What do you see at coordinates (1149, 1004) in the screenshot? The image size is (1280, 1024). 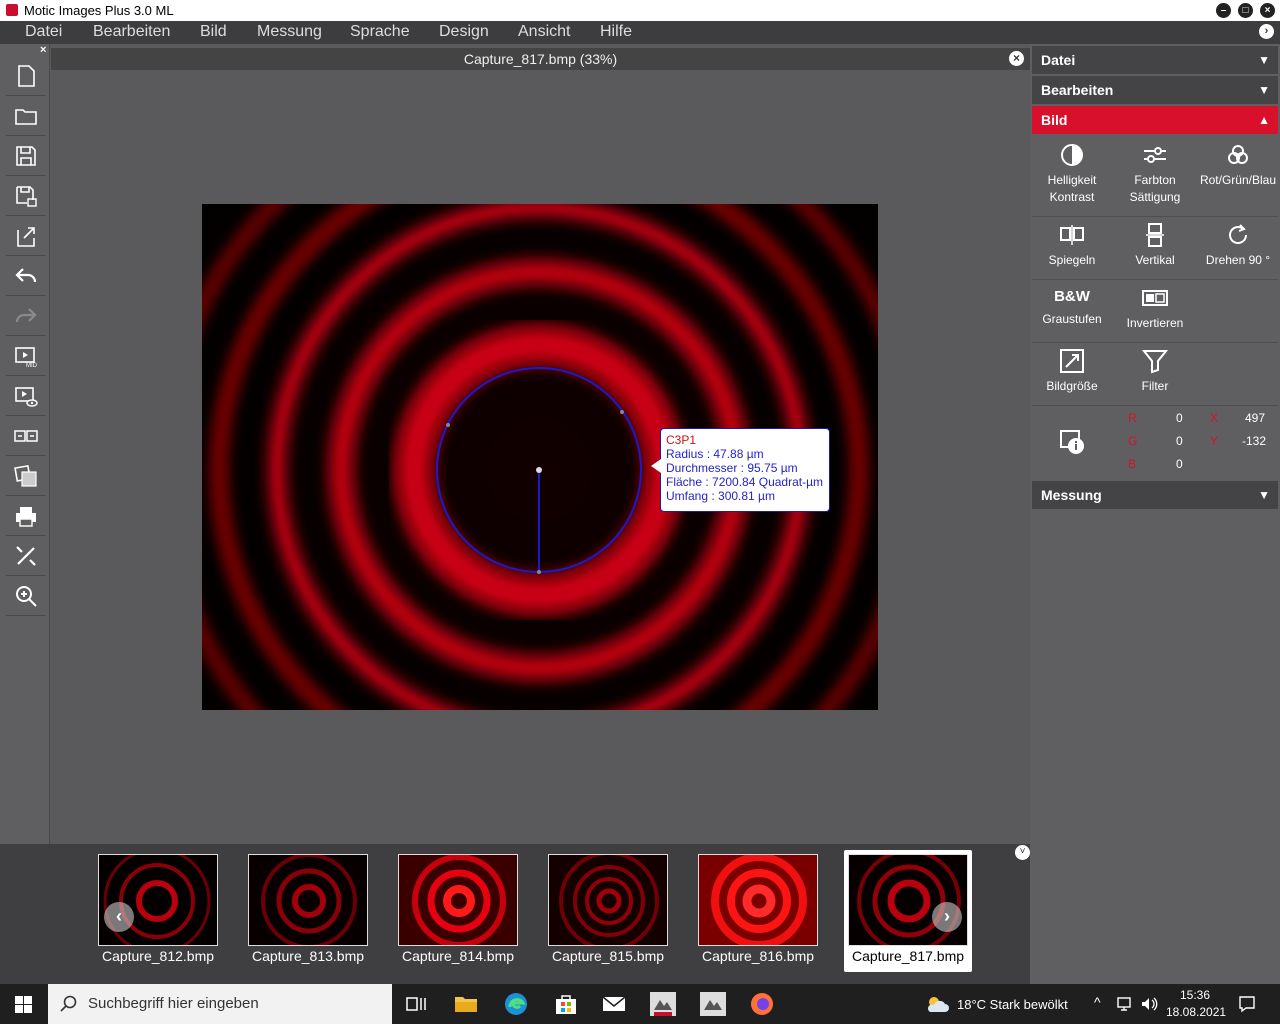 I see `volume-icon` at bounding box center [1149, 1004].